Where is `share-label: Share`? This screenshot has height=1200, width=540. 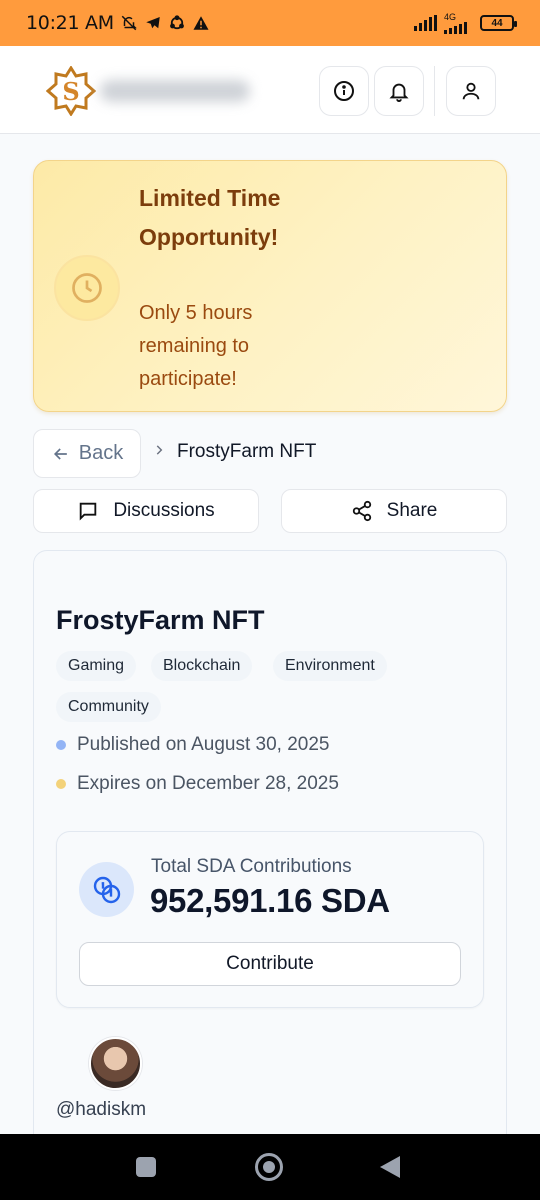 share-label: Share is located at coordinates (412, 510).